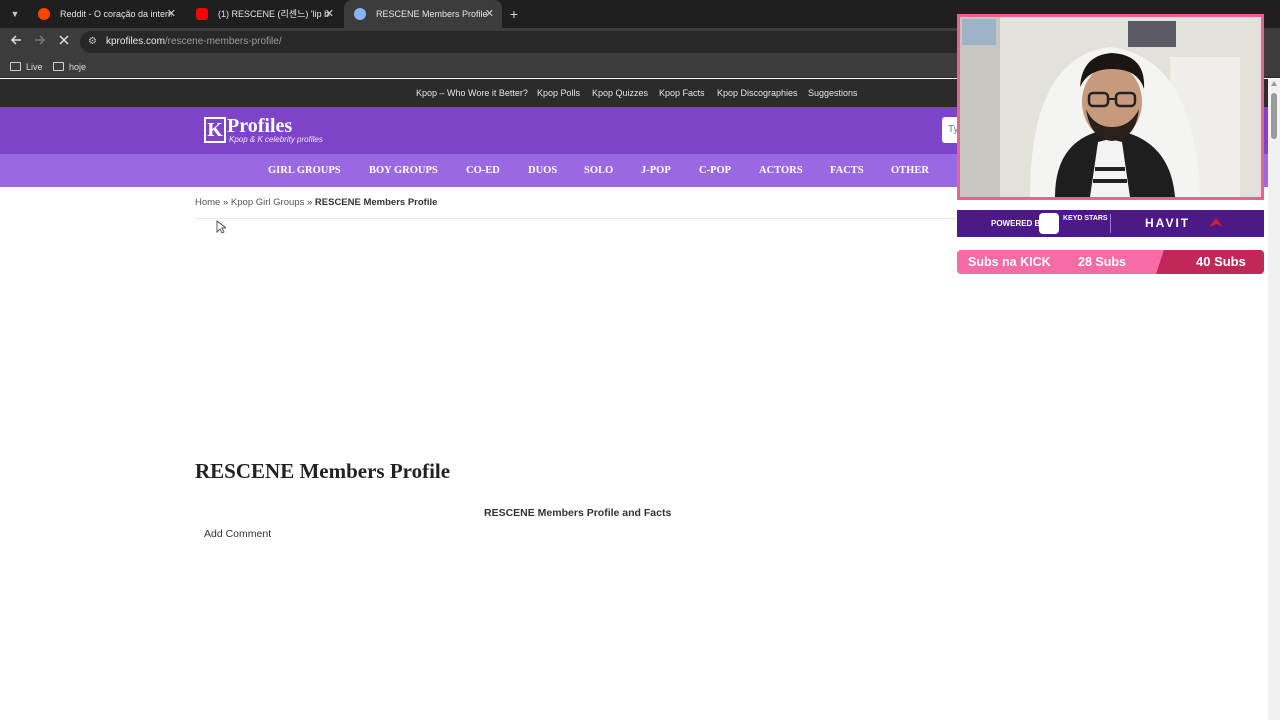  Describe the element at coordinates (580, 218) in the screenshot. I see `divider` at that location.